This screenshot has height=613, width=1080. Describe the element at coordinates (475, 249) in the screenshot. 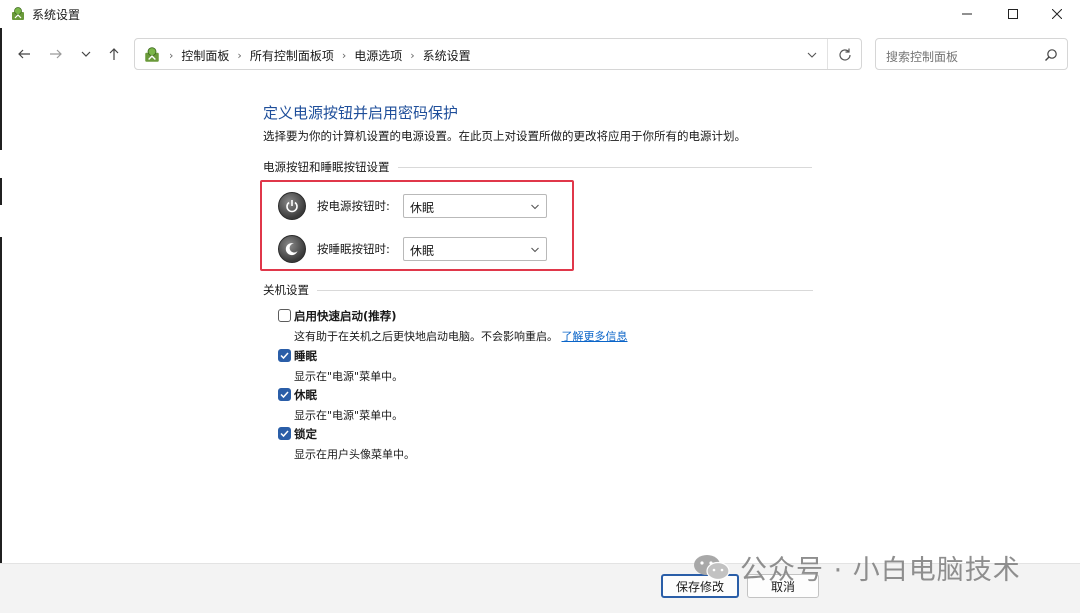

I see `sleep-button-select: 休眠` at that location.